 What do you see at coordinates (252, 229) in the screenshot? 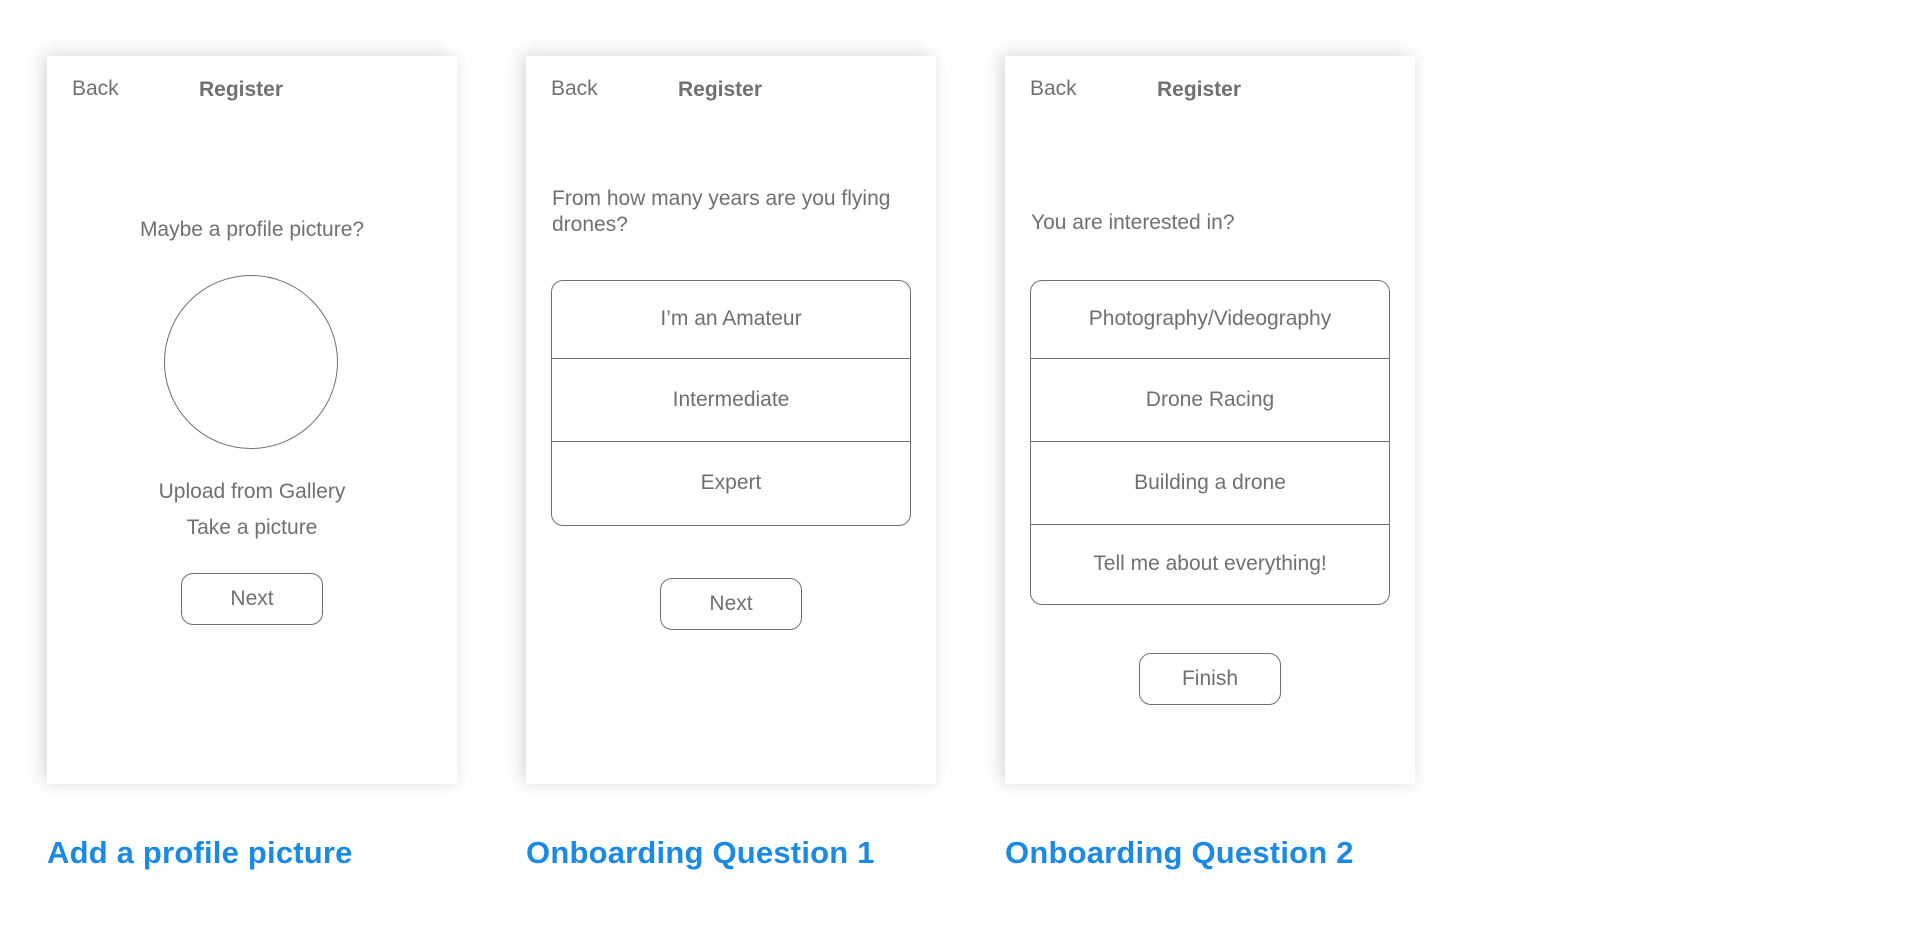
I see `profile-picture-prompt: Maybe a profile picture?` at bounding box center [252, 229].